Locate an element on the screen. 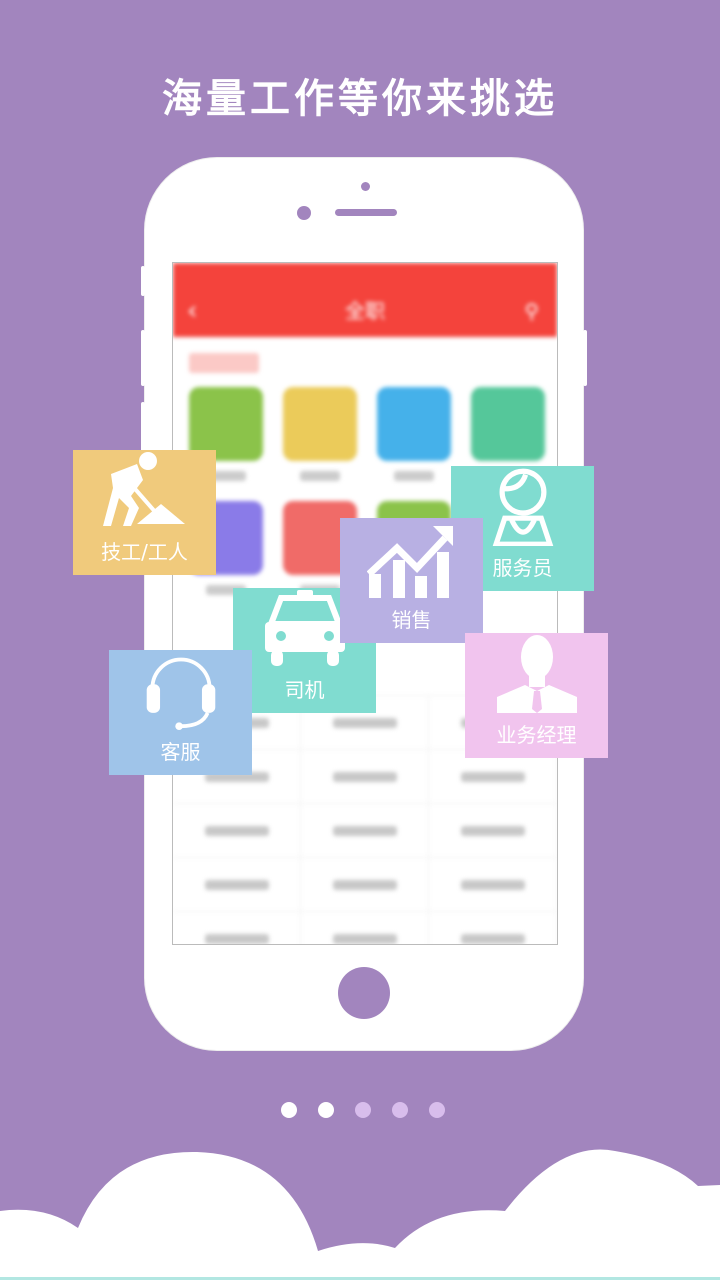 The width and height of the screenshot is (720, 1280). nav-bar: ‹ 全职 ⚲ is located at coordinates (365, 311).